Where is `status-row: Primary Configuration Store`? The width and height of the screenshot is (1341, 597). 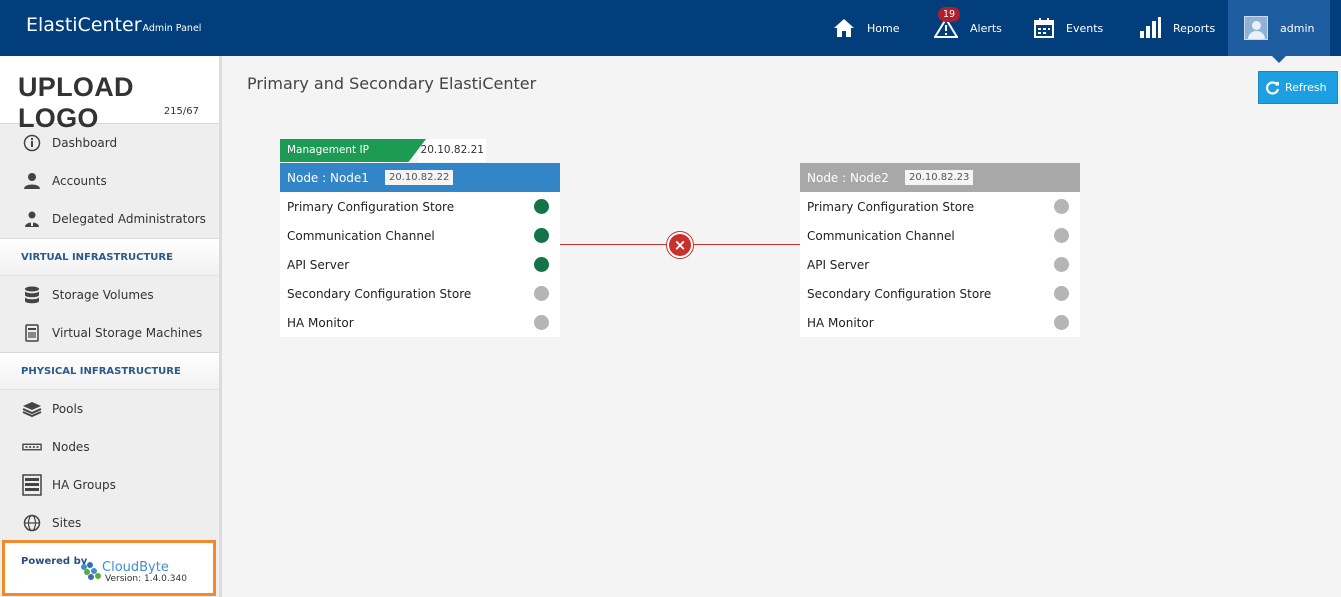
status-row: Primary Configuration Store is located at coordinates (420, 206).